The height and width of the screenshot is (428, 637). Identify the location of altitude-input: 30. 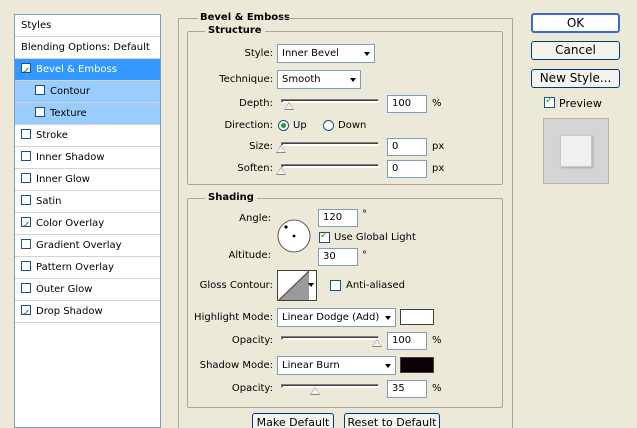
(338, 257).